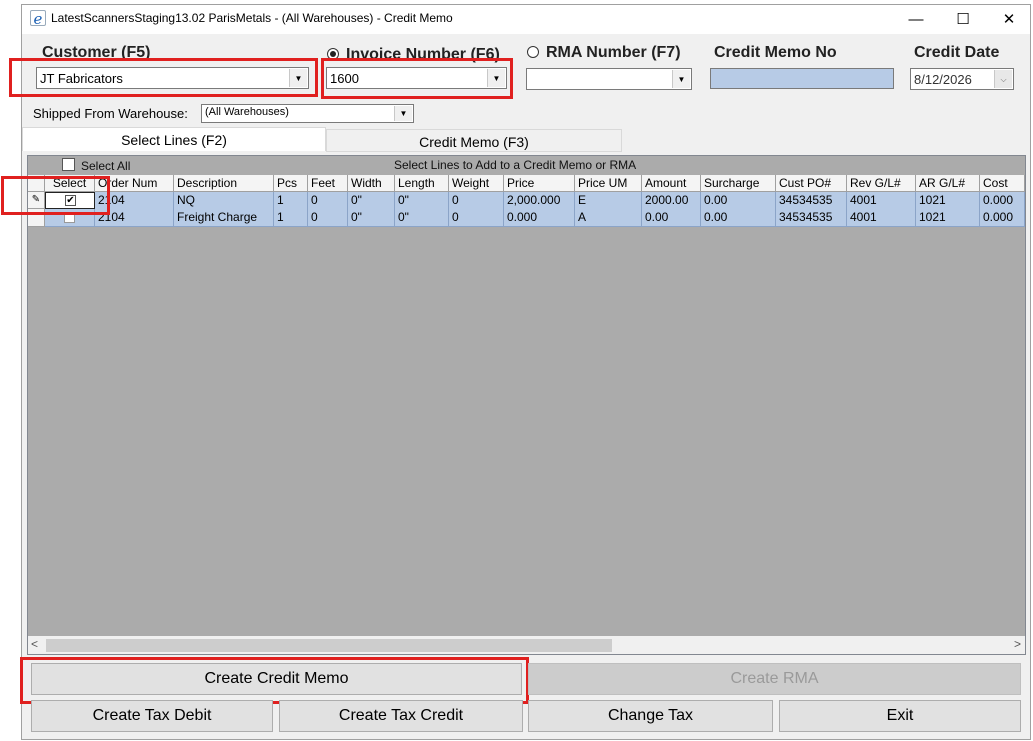 The width and height of the screenshot is (1033, 741). I want to click on cell-price-um: A, so click(608, 218).